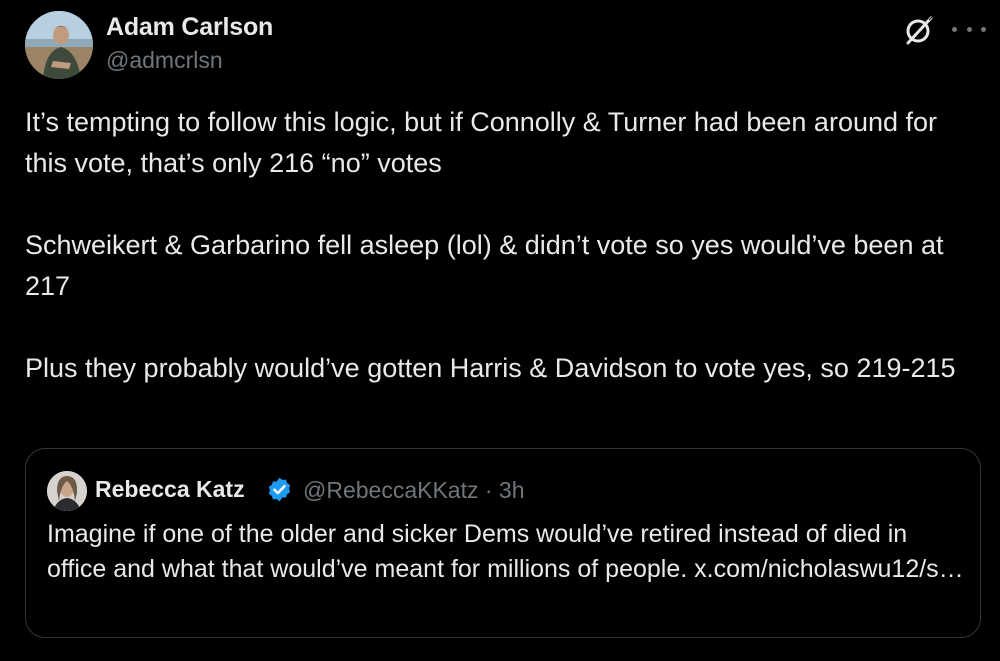  Describe the element at coordinates (414, 490) in the screenshot. I see `quoted-author-handle-time: @RebeccaKKatz · 3h` at that location.